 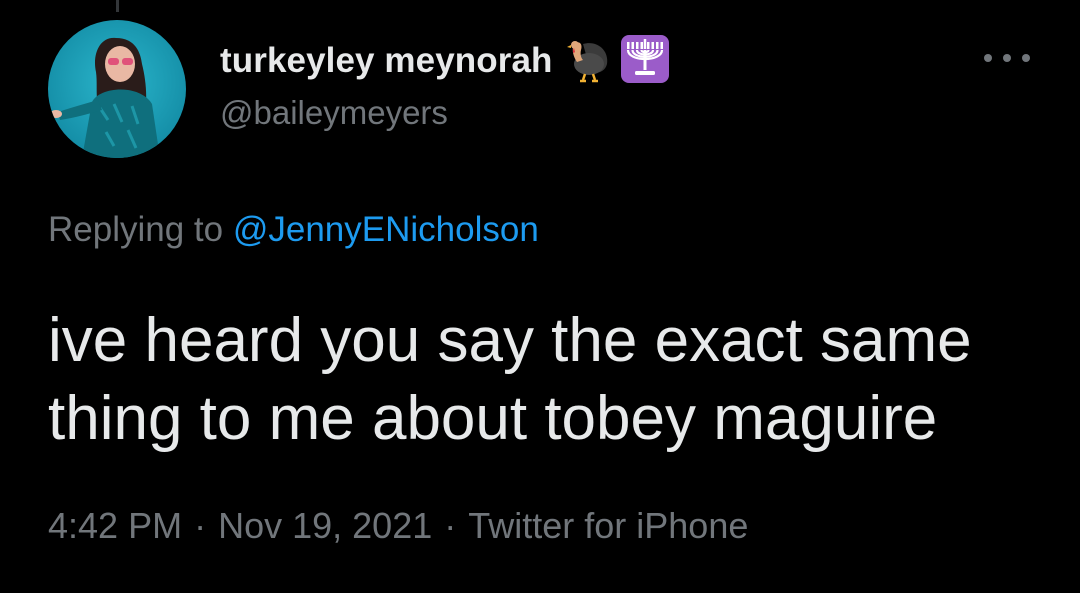 I want to click on user-handle: @baileymeyers, so click(x=334, y=113).